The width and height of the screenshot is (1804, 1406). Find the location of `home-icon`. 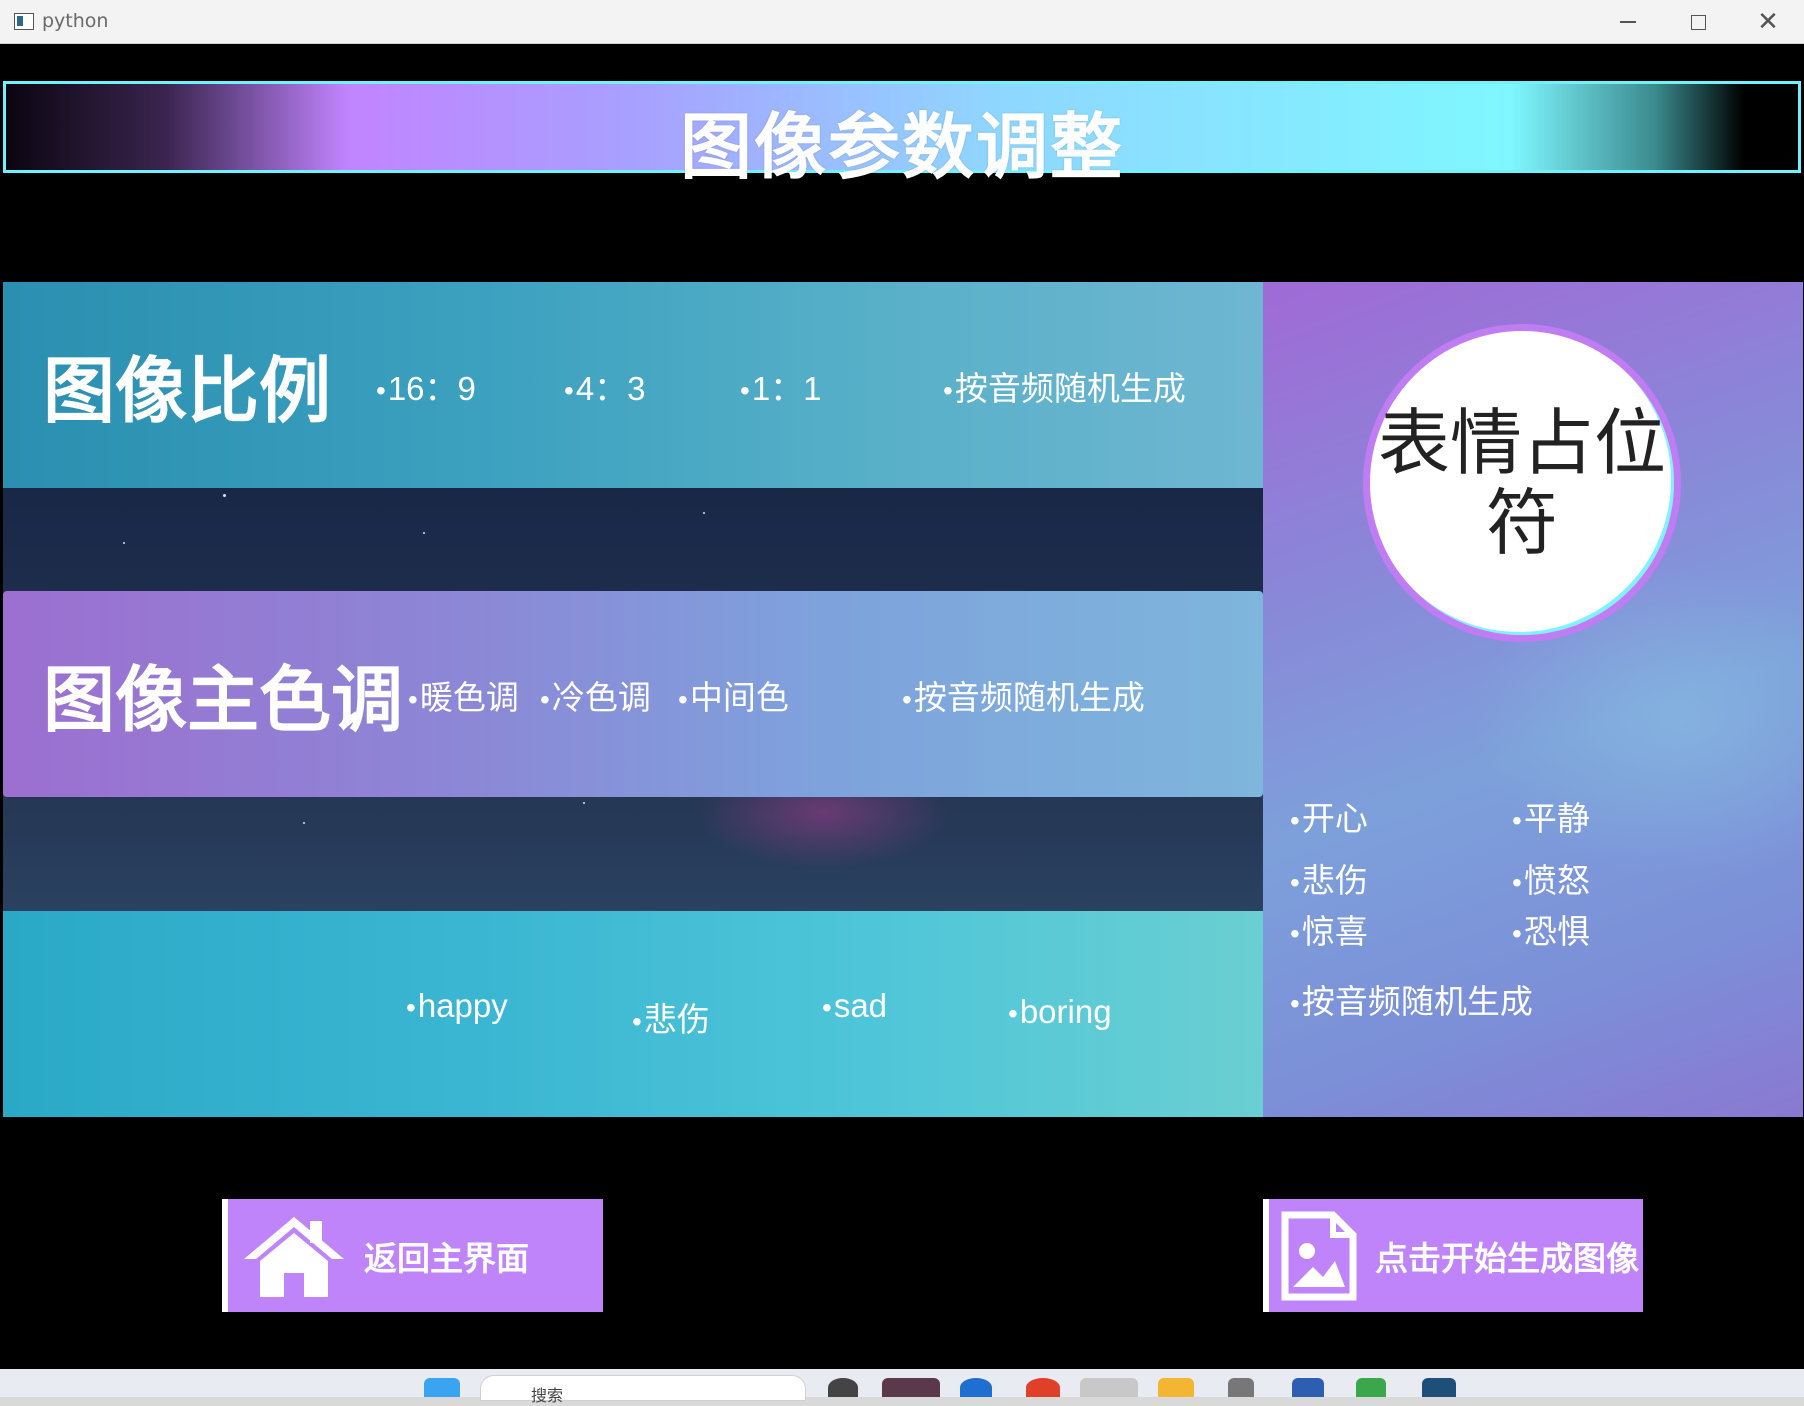

home-icon is located at coordinates (294, 1256).